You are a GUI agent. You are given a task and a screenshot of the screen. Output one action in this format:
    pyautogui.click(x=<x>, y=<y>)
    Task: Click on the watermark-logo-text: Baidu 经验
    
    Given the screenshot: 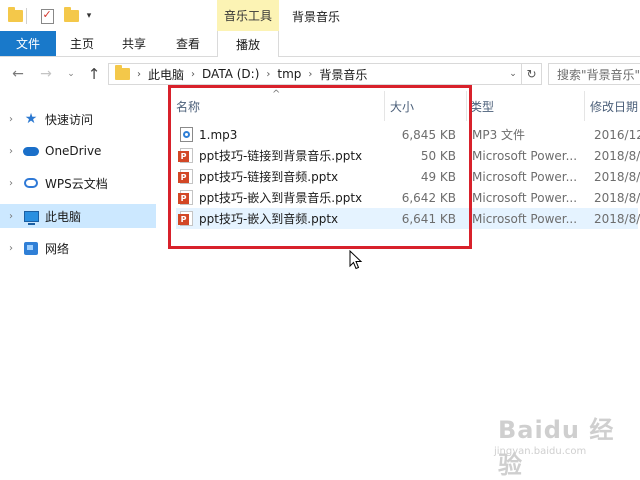 What is the action you would take?
    pyautogui.click(x=556, y=447)
    